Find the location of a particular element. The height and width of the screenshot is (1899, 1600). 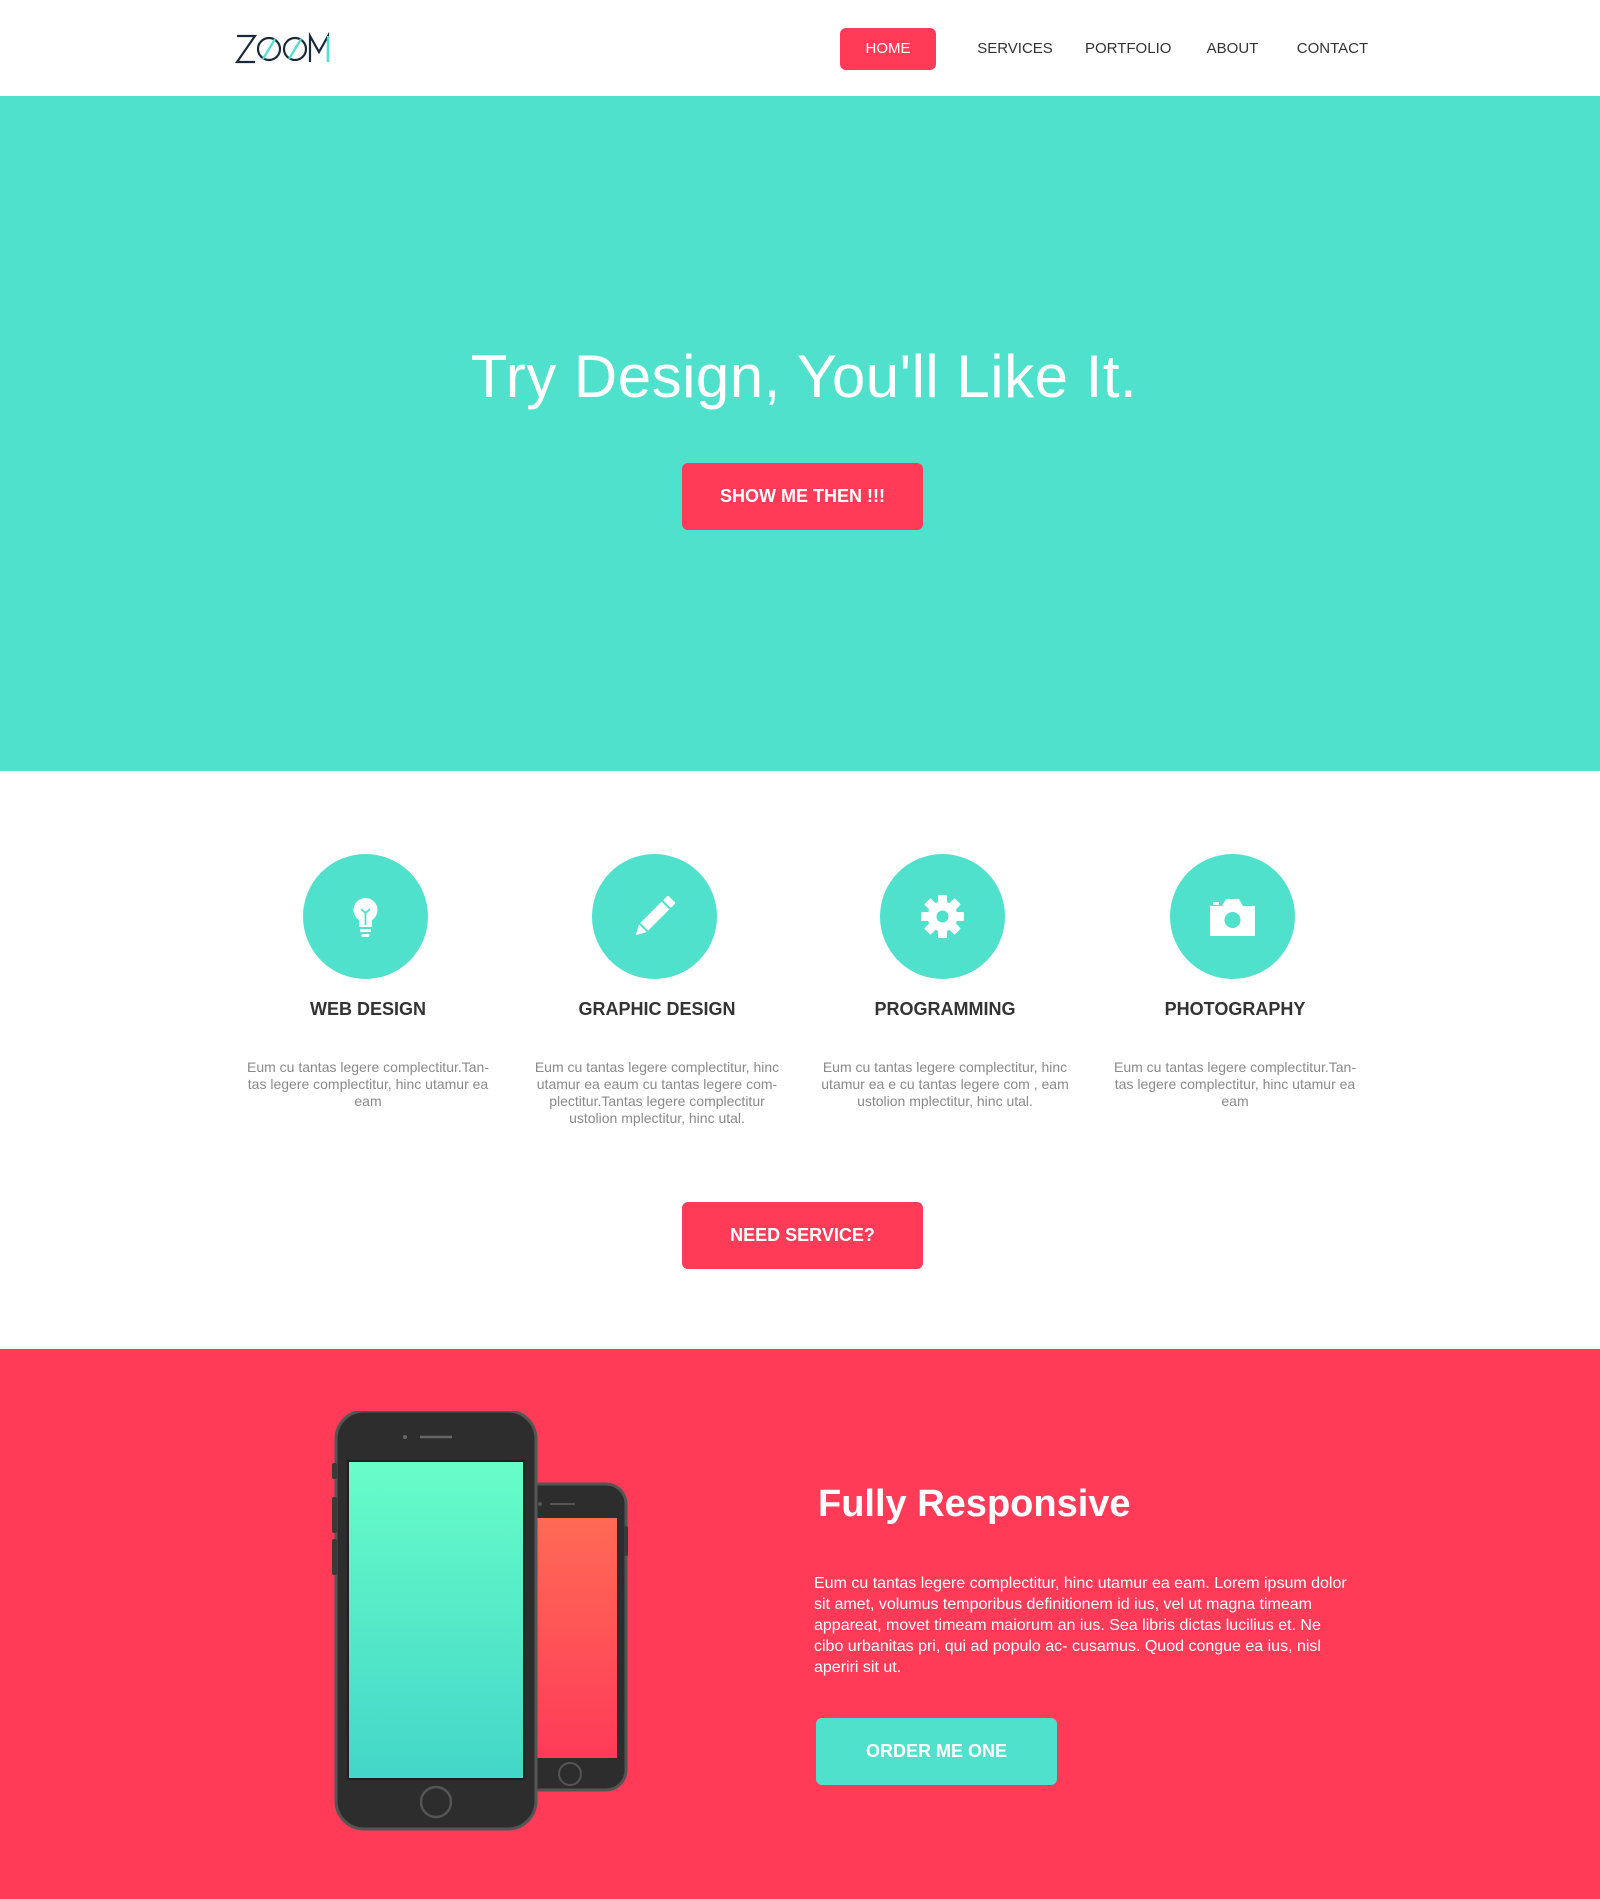

lightbulb-icon is located at coordinates (365, 917).